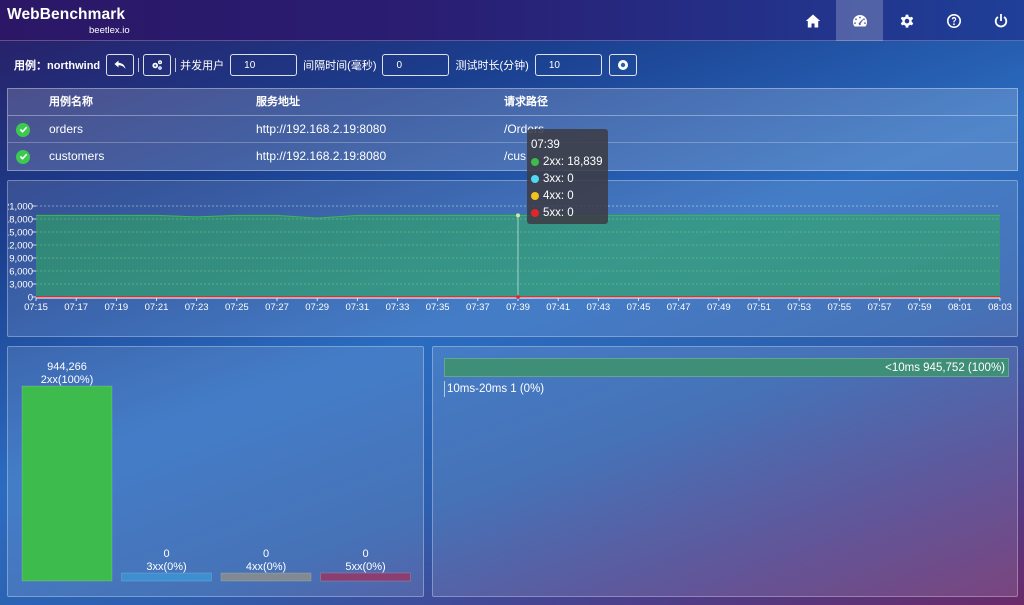 This screenshot has width=1024, height=605. Describe the element at coordinates (558, 212) in the screenshot. I see `tooltip-5xx: 5xx: 0` at that location.